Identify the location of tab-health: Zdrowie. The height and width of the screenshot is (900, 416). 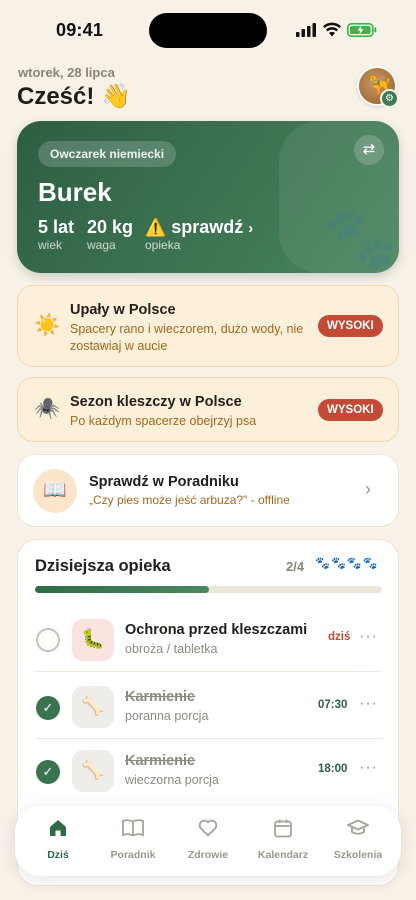
(208, 839).